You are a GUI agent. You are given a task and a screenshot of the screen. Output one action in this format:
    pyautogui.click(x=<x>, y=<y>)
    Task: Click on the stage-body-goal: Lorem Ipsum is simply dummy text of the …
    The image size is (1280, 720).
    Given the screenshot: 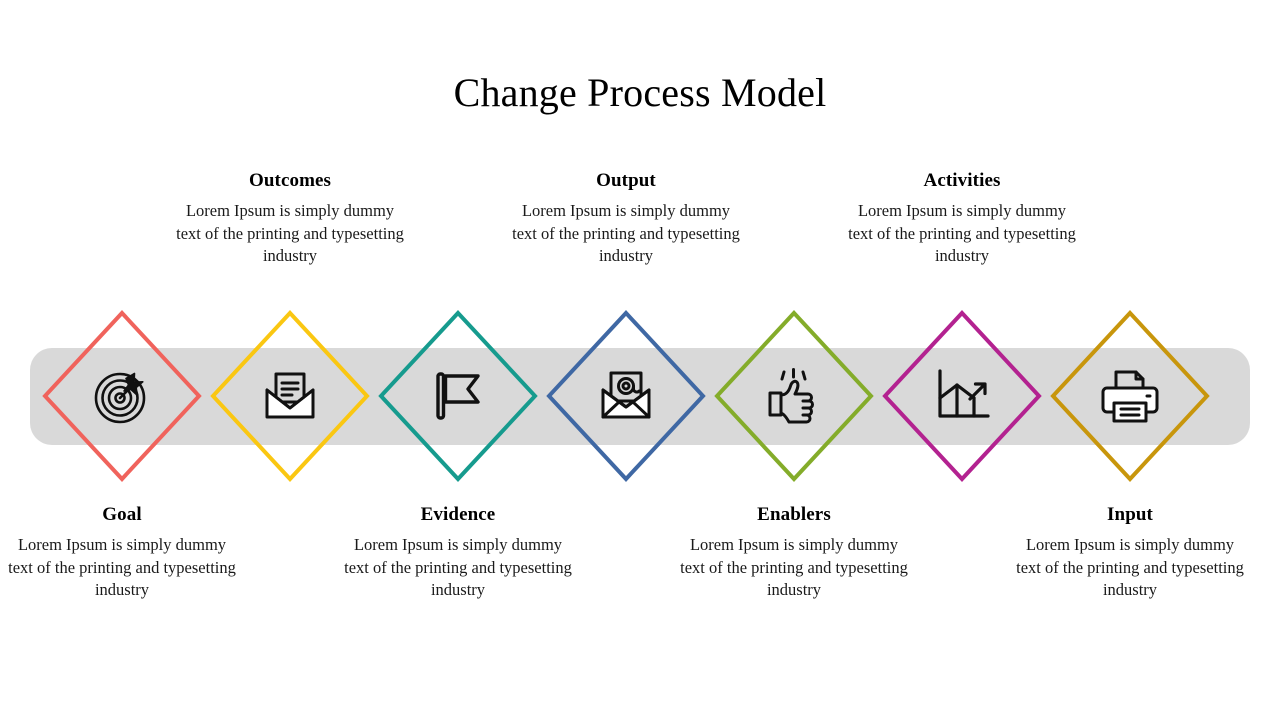 What is the action you would take?
    pyautogui.click(x=122, y=567)
    